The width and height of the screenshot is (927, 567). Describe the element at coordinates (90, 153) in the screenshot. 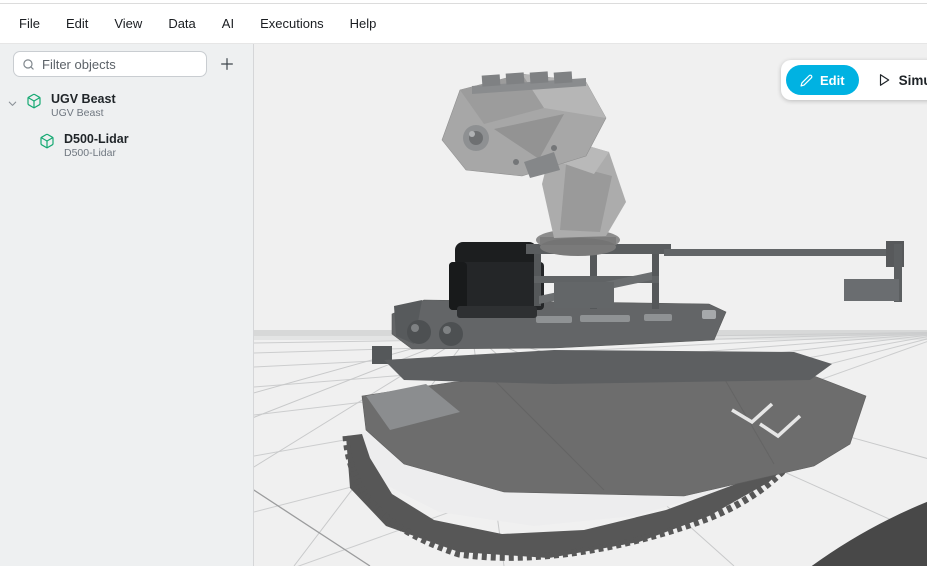

I see `tree-item-subtitle: D500-Lidar` at that location.